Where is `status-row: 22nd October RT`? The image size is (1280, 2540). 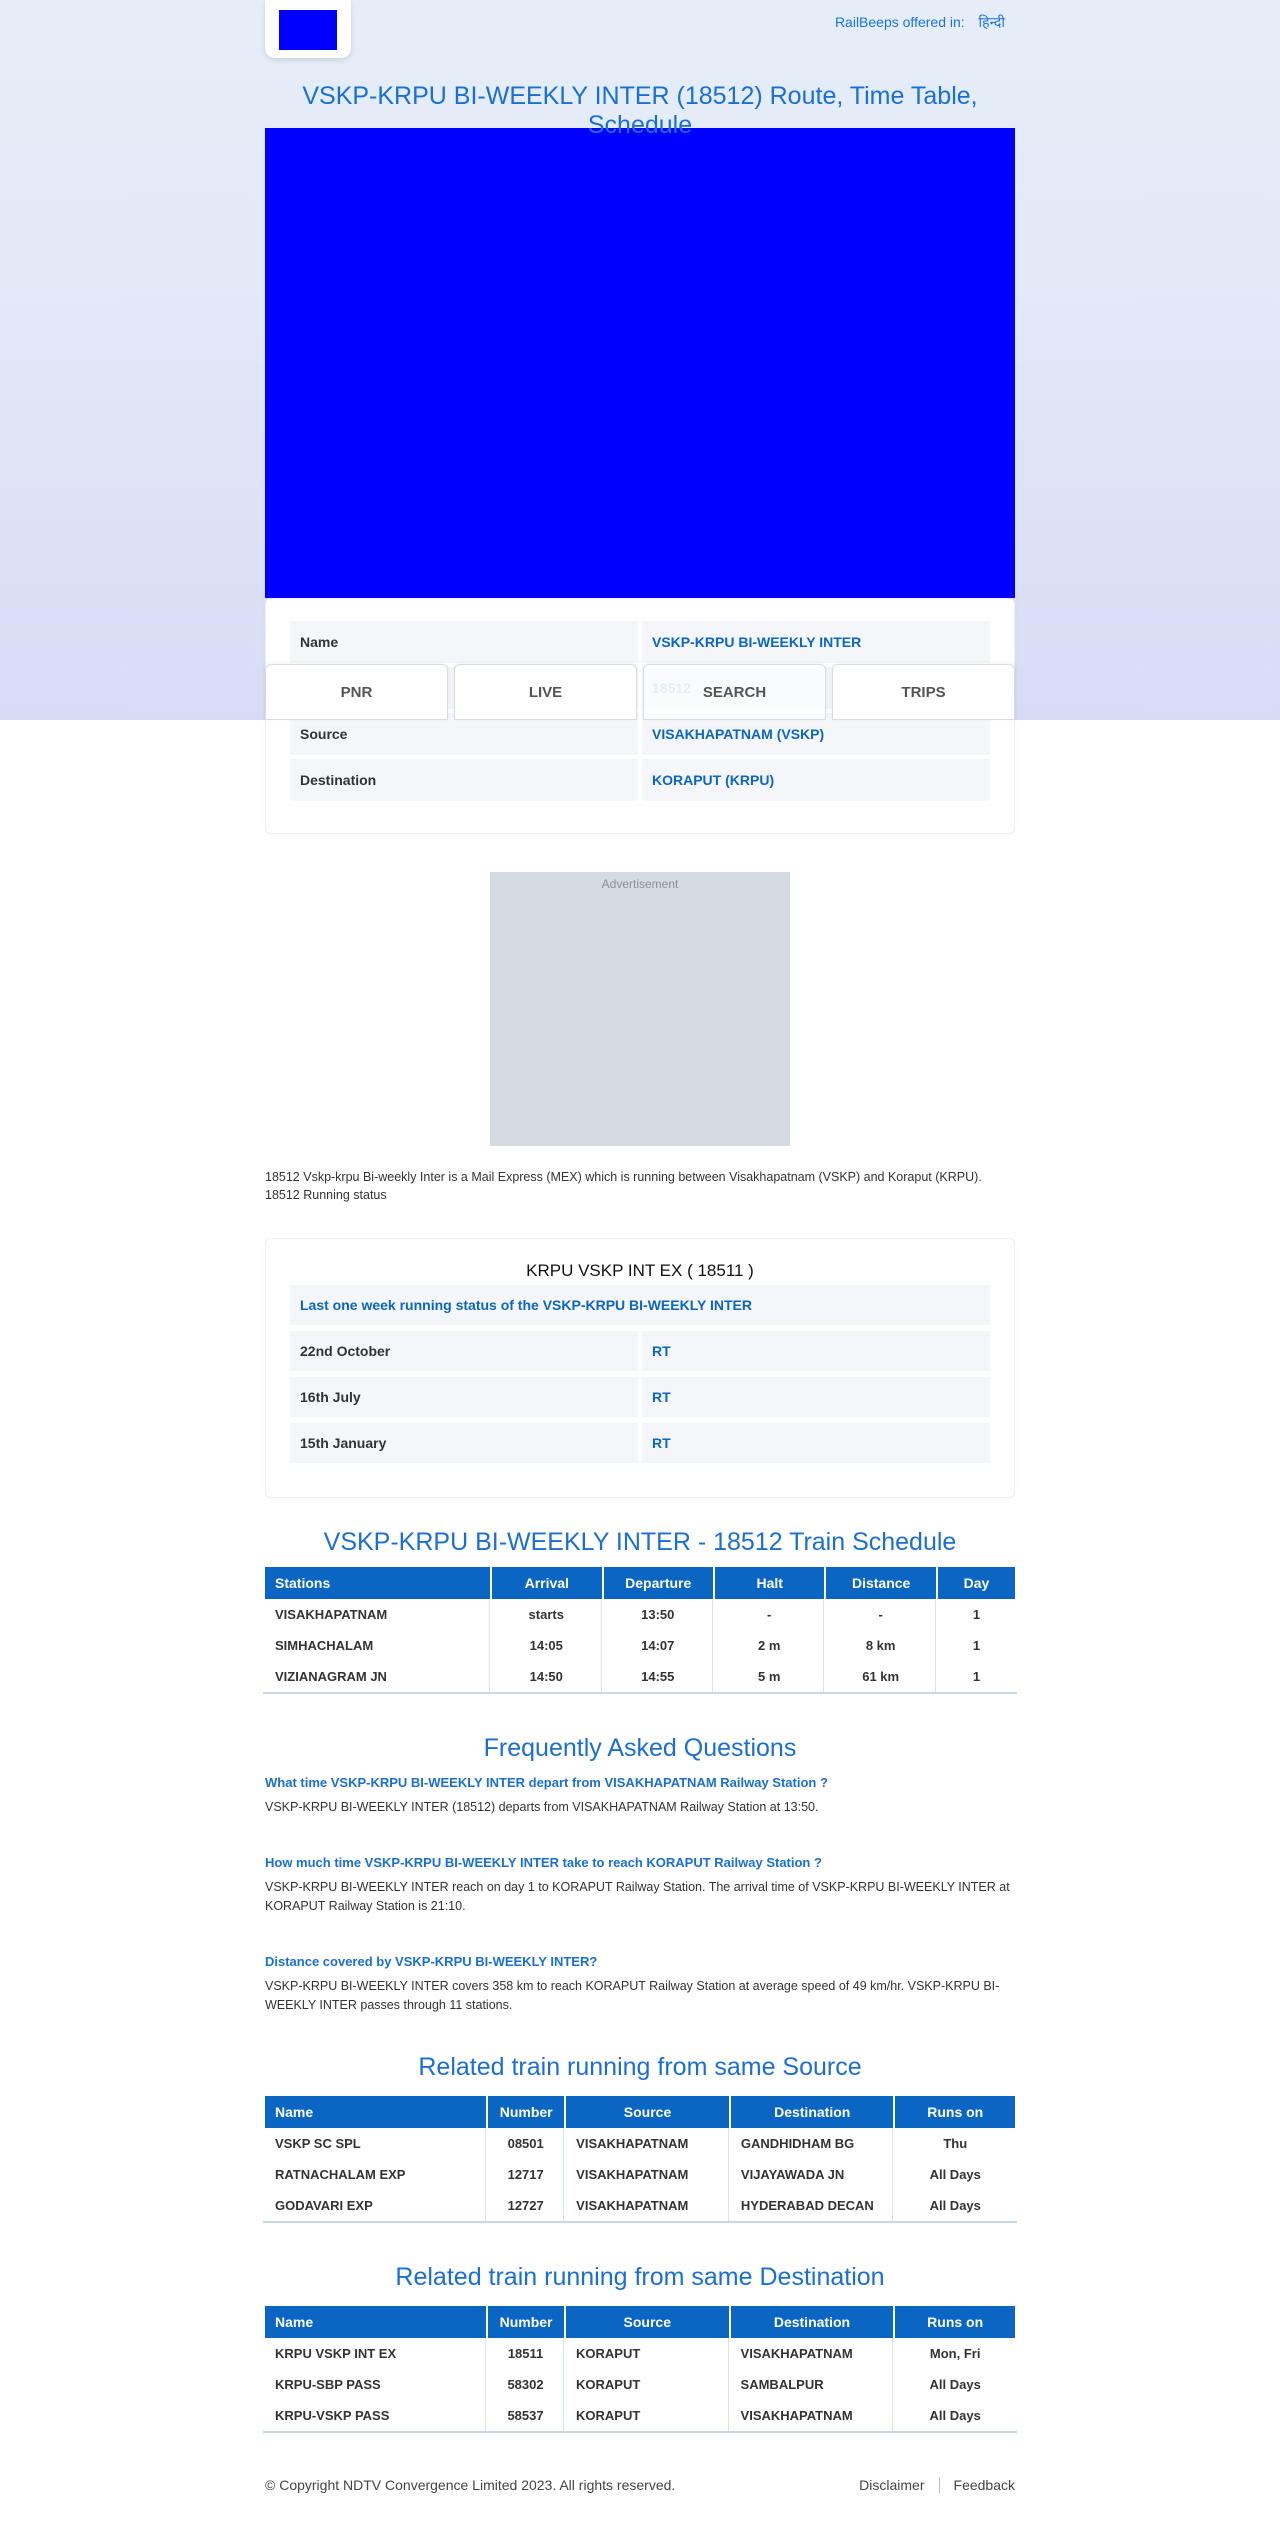 status-row: 22nd October RT is located at coordinates (640, 1351).